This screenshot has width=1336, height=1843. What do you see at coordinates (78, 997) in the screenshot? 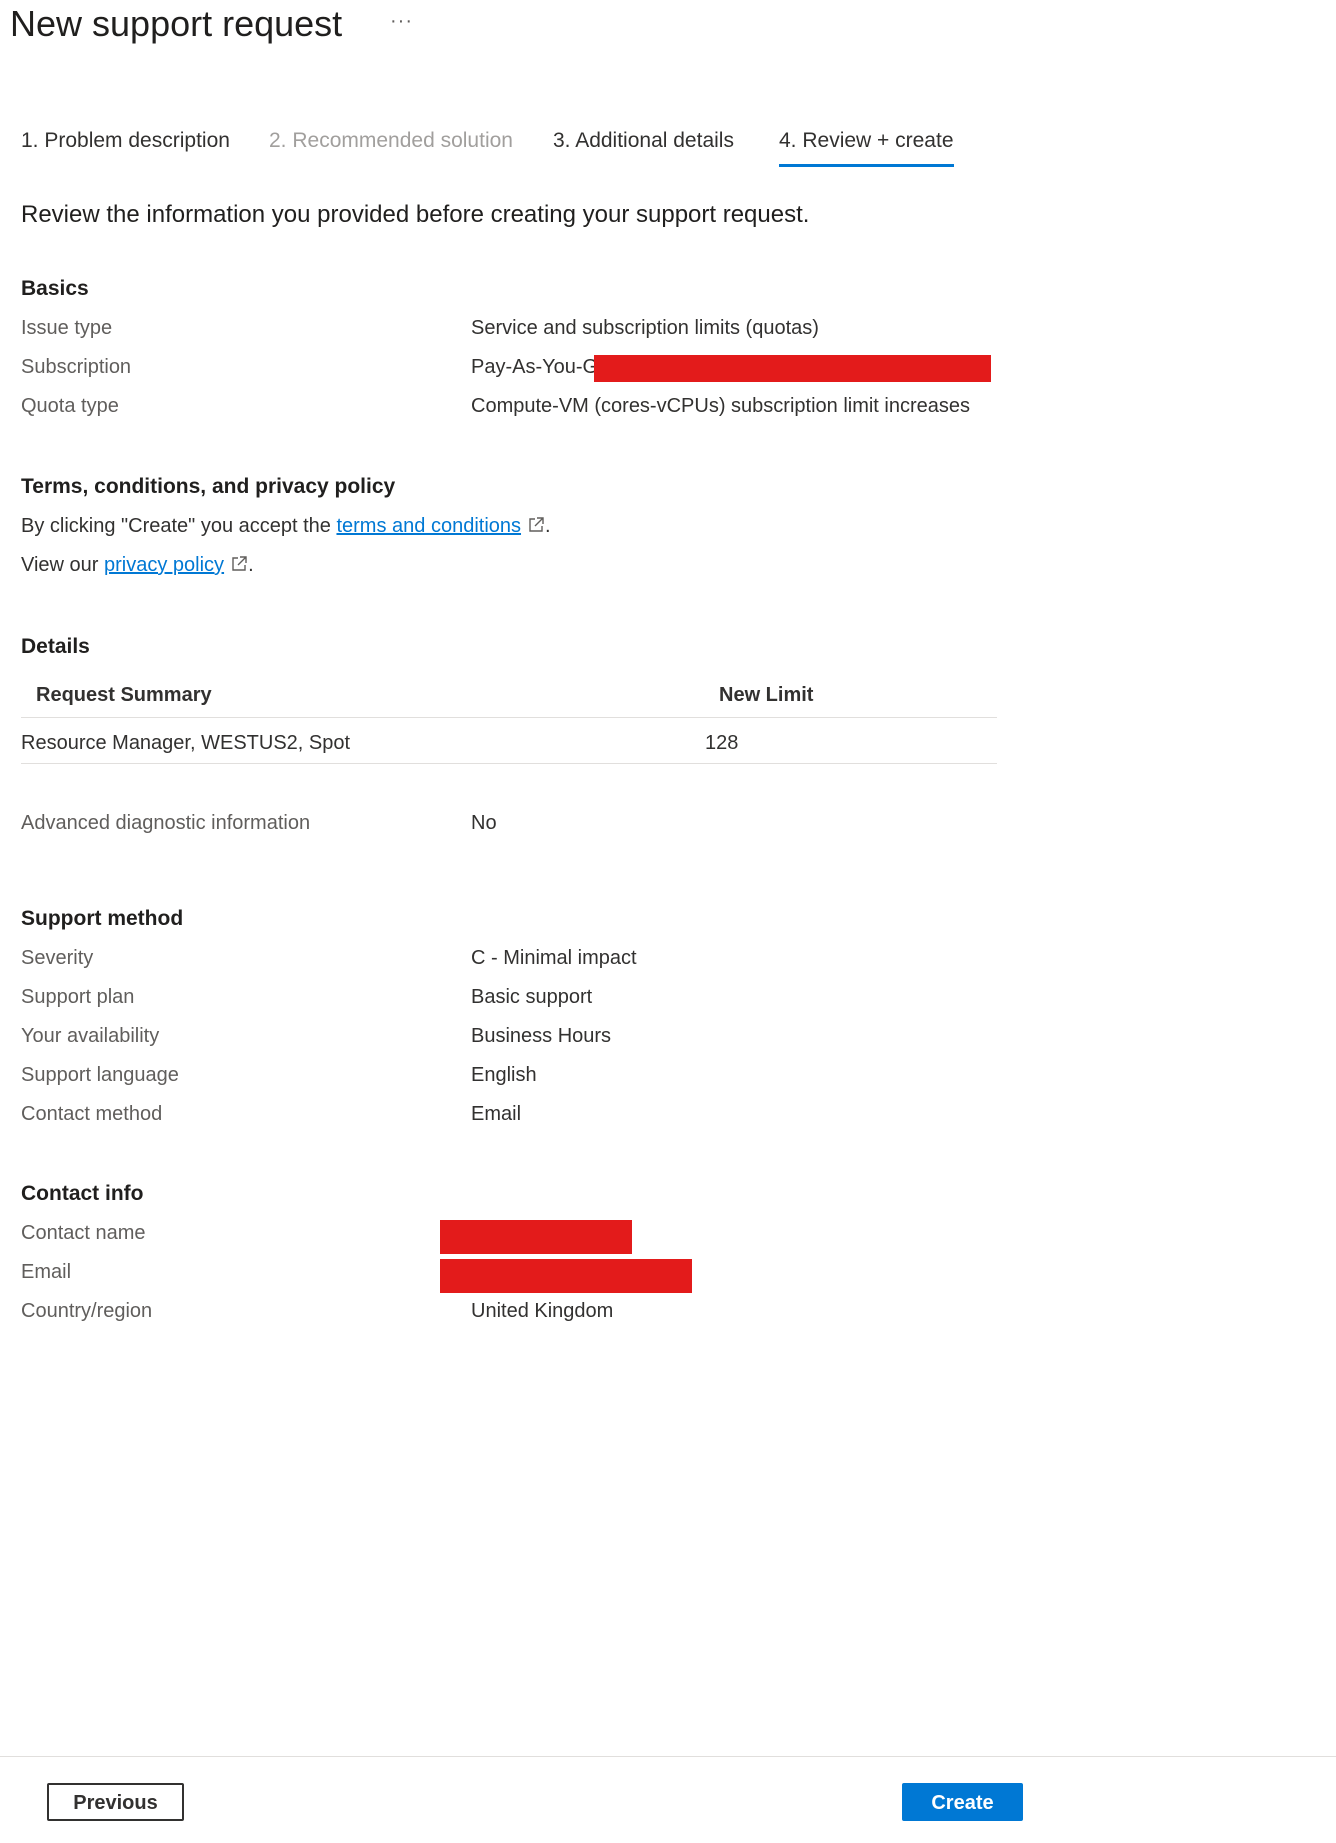
I see `support-plan-label: Support plan` at bounding box center [78, 997].